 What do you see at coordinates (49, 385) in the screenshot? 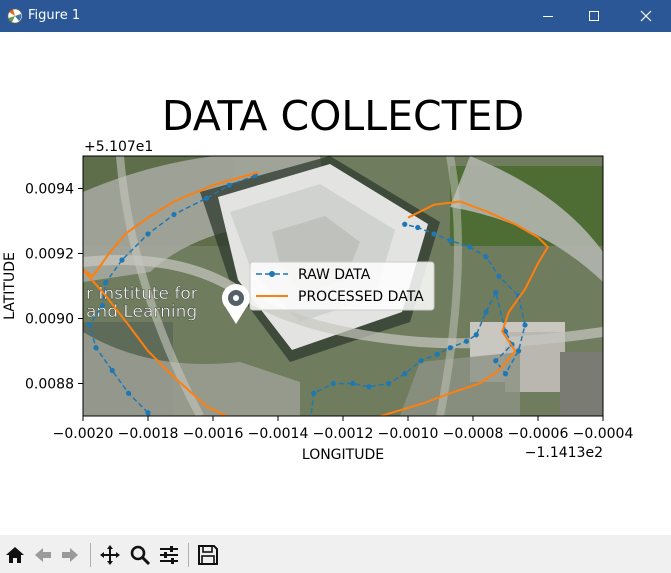
I see `y-tick-label: 0.0088` at bounding box center [49, 385].